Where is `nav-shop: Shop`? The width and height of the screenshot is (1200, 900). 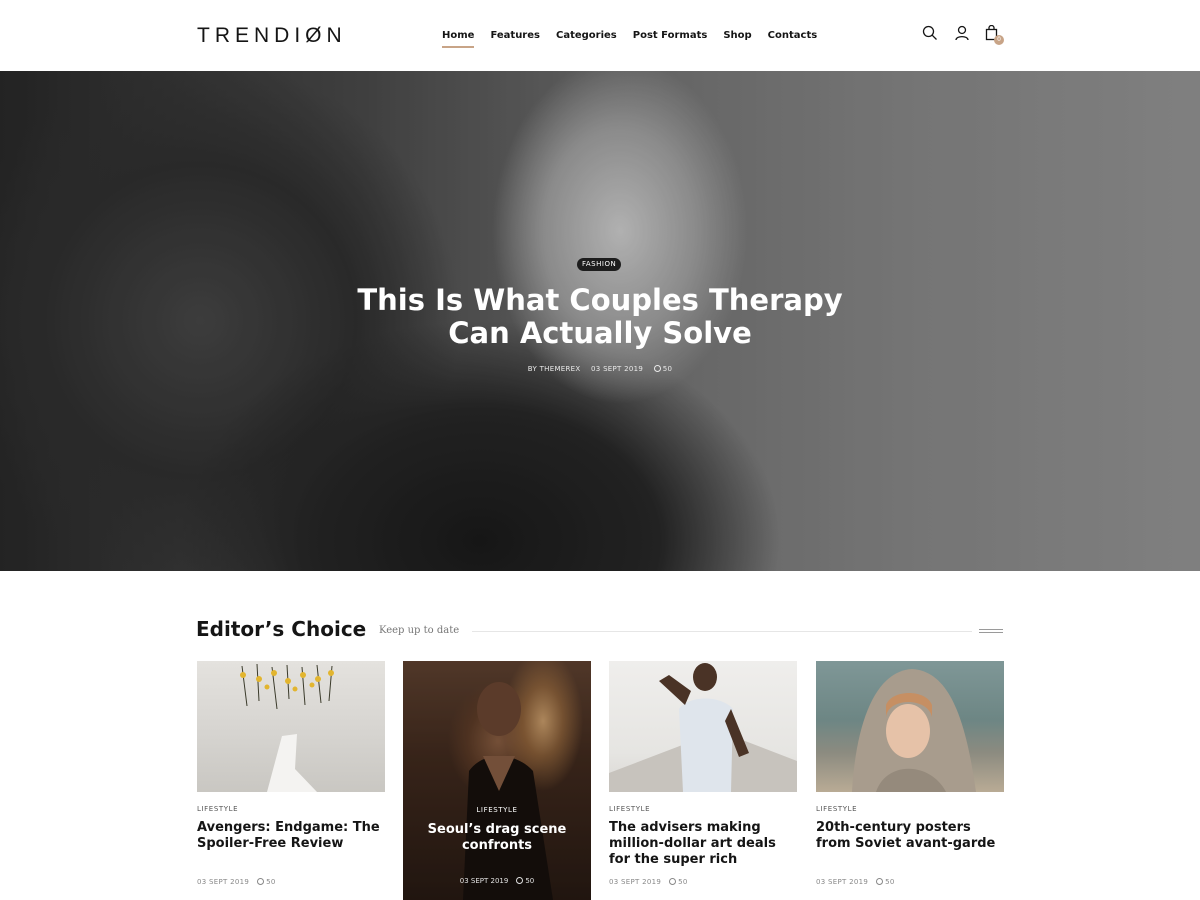
nav-shop: Shop is located at coordinates (737, 36).